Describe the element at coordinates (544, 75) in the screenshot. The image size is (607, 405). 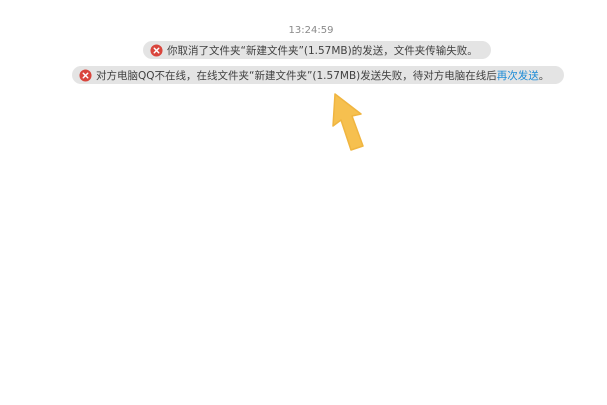
I see `notice-suffix: 。` at that location.